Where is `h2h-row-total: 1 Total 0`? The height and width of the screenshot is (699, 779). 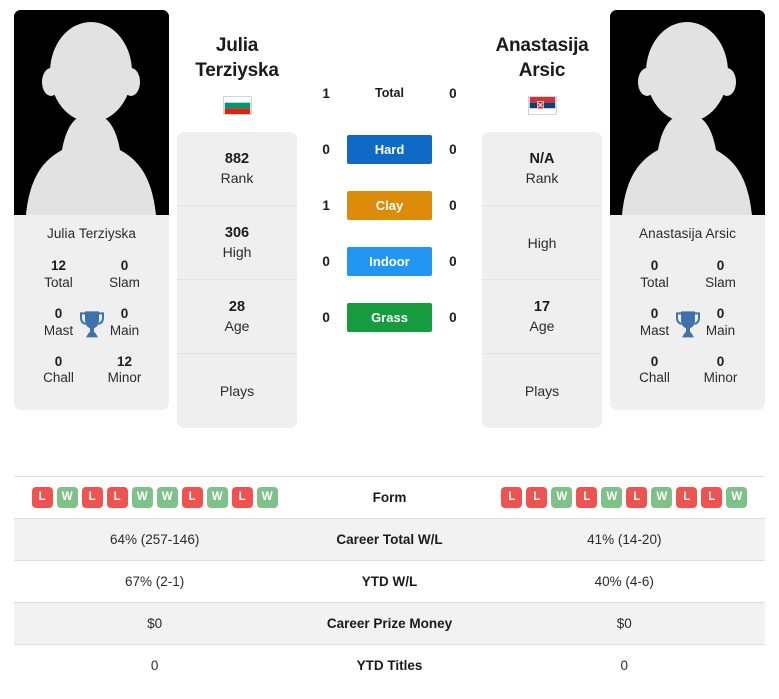
h2h-row-total: 1 Total 0 is located at coordinates (389, 93).